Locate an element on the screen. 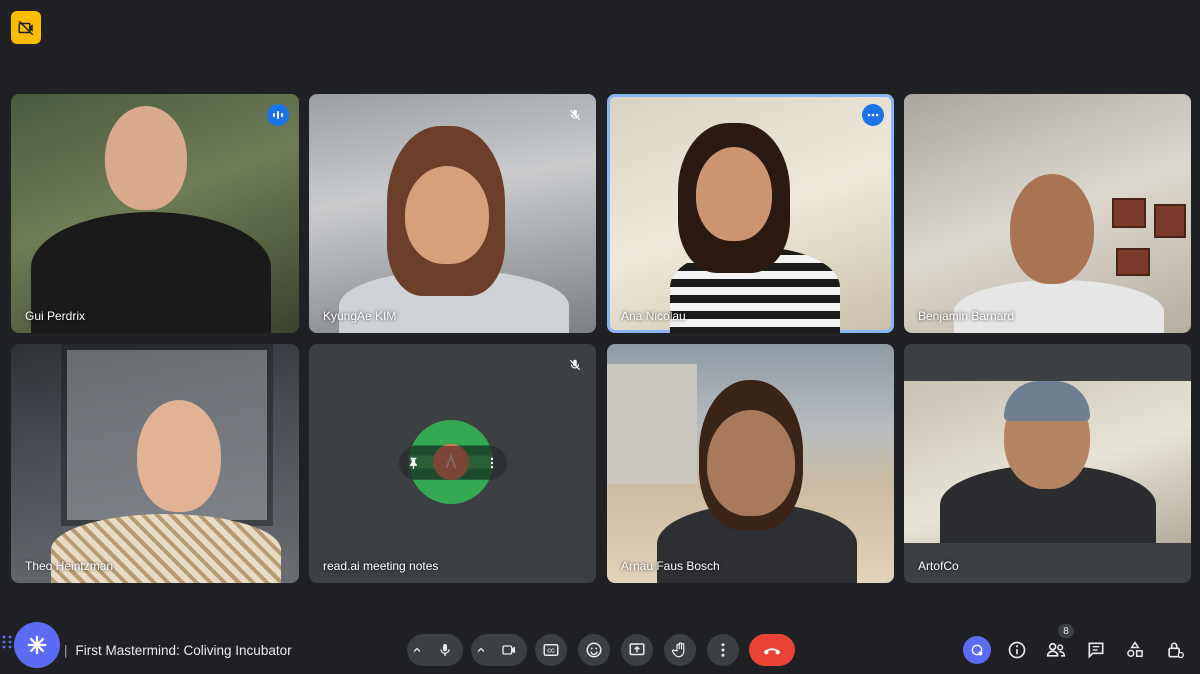 This screenshot has width=1200, height=674. activities-icon is located at coordinates (977, 650).